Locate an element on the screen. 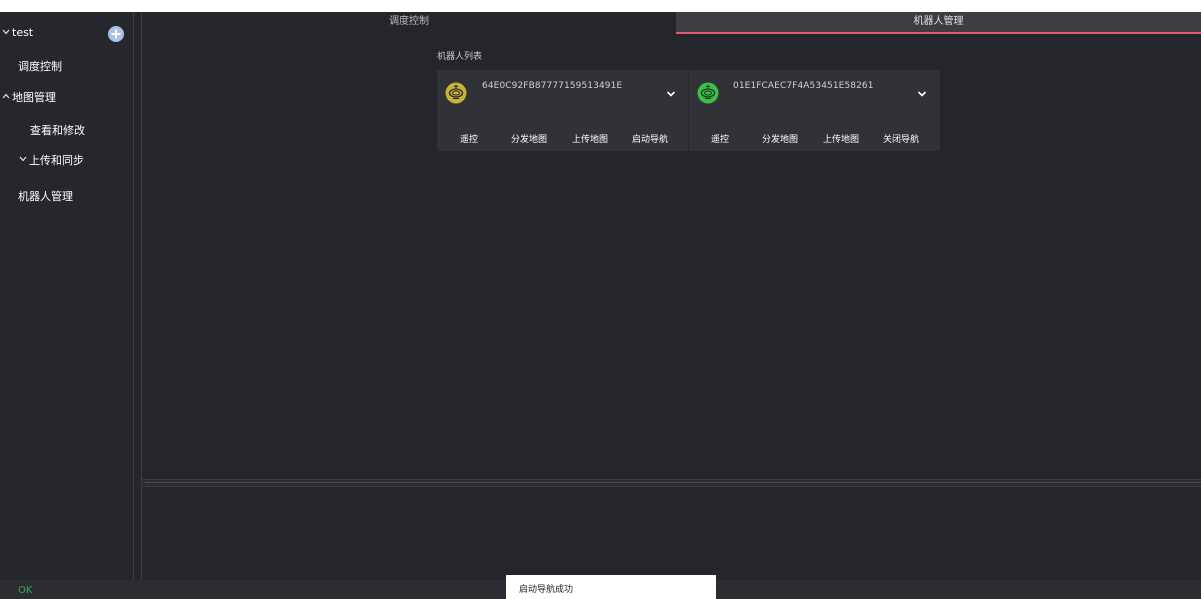  tab-bar: 调度控制 机器人管理 is located at coordinates (671, 23).